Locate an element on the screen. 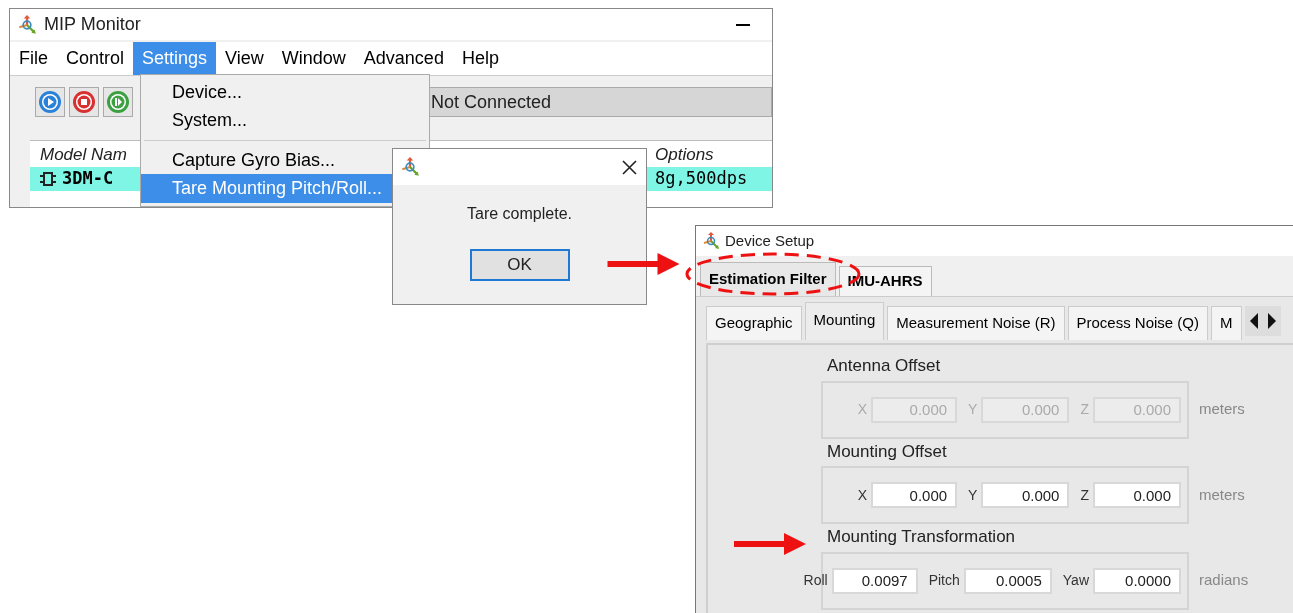  unit-label: radians is located at coordinates (1224, 580).